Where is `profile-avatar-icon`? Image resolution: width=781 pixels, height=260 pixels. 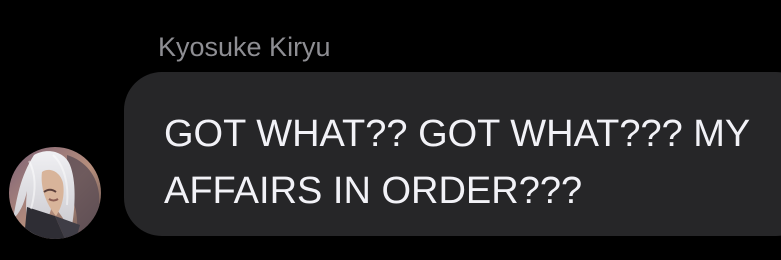 profile-avatar-icon is located at coordinates (55, 193).